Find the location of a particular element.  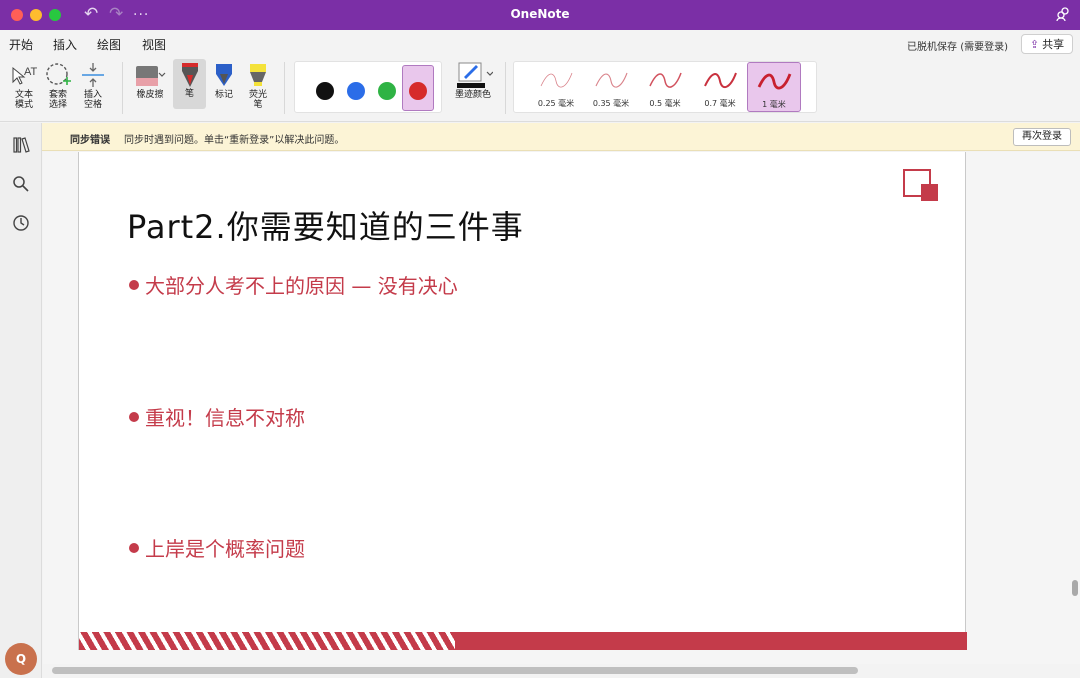

share-button: ⇪ 共享 is located at coordinates (1047, 44).